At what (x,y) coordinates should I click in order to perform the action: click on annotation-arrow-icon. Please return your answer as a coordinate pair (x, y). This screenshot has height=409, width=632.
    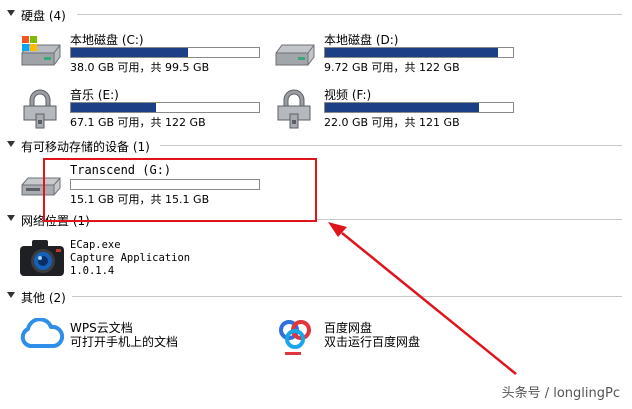
    Looking at the image, I should click on (422, 298).